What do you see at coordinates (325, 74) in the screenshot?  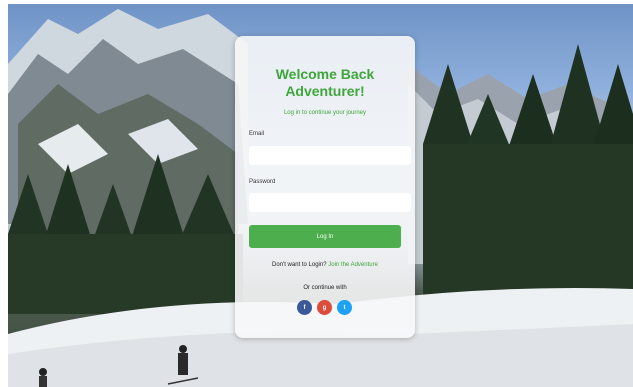 I see `title-line-1: Welcome Back` at bounding box center [325, 74].